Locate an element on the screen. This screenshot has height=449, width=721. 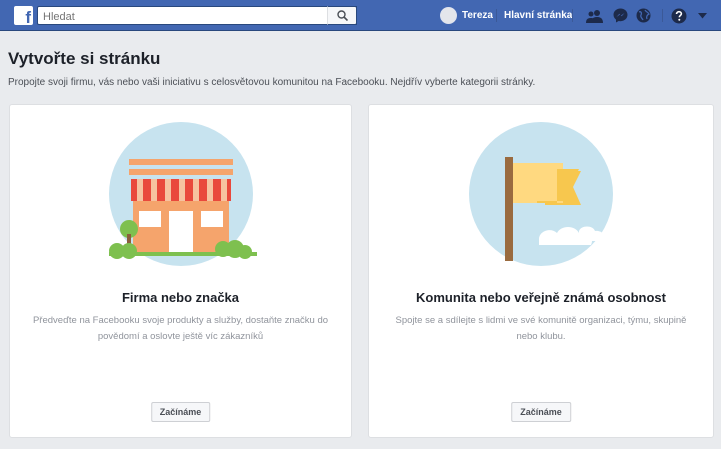
facebook-logo-letter: f is located at coordinates (28, 17).